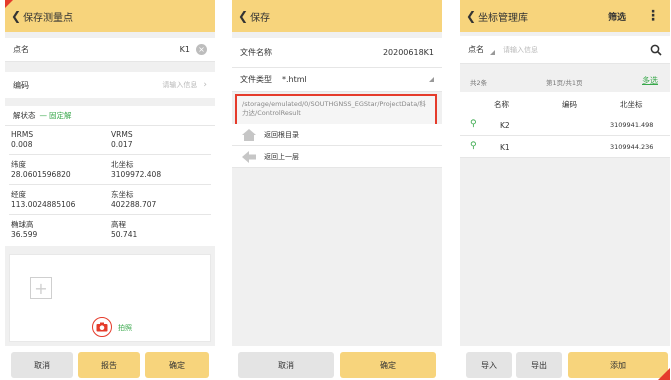  What do you see at coordinates (18, 194) in the screenshot?
I see `longitude-label: 经度` at bounding box center [18, 194].